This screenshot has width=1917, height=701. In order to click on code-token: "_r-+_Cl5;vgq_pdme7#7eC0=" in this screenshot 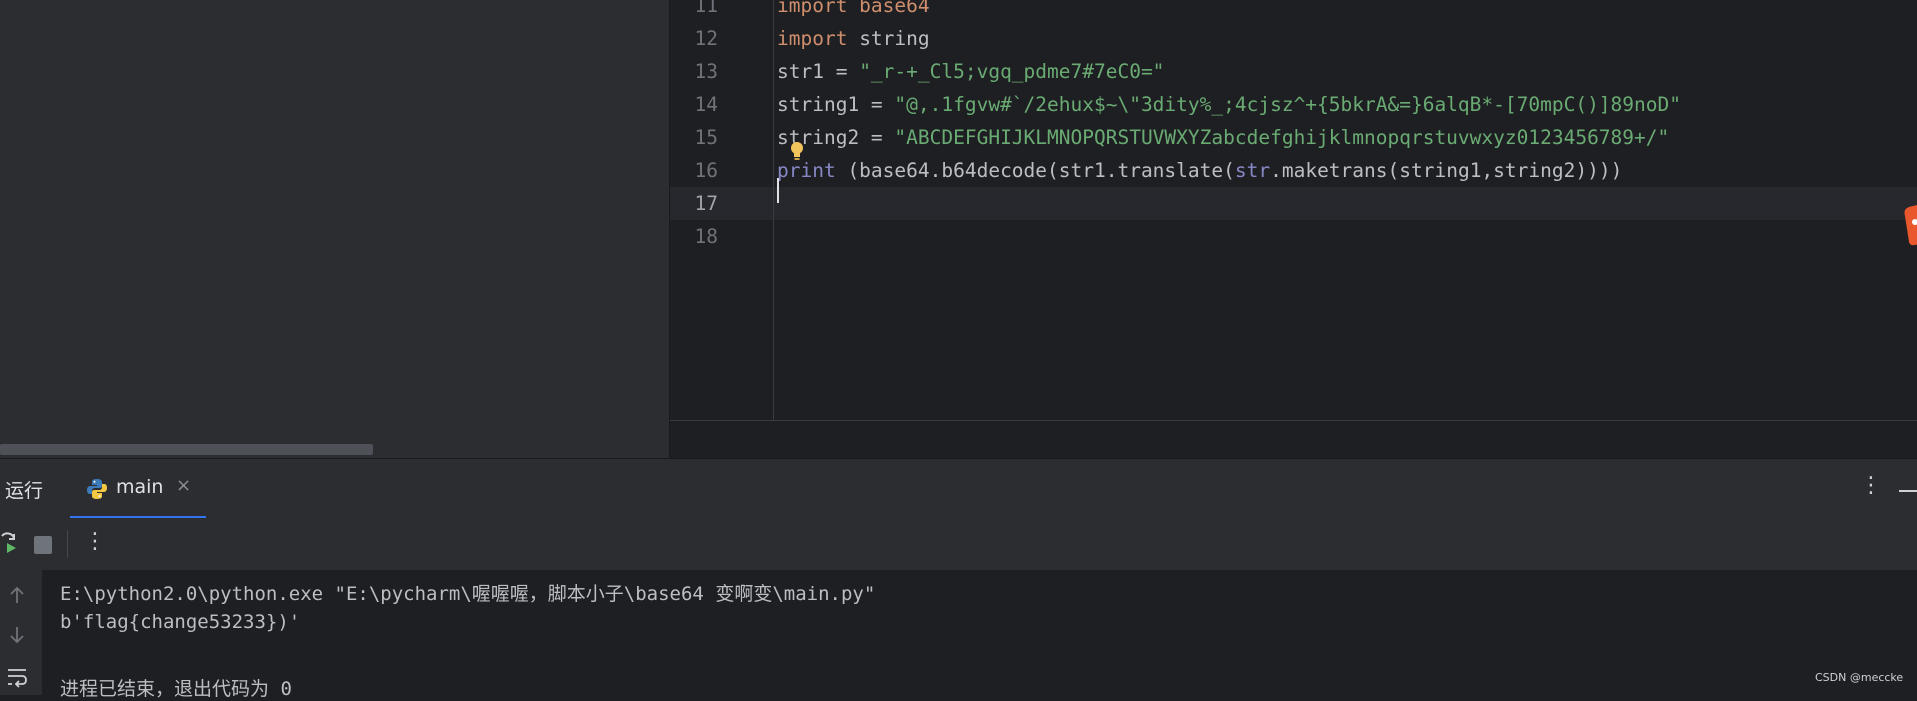, I will do `click(1012, 71)`.